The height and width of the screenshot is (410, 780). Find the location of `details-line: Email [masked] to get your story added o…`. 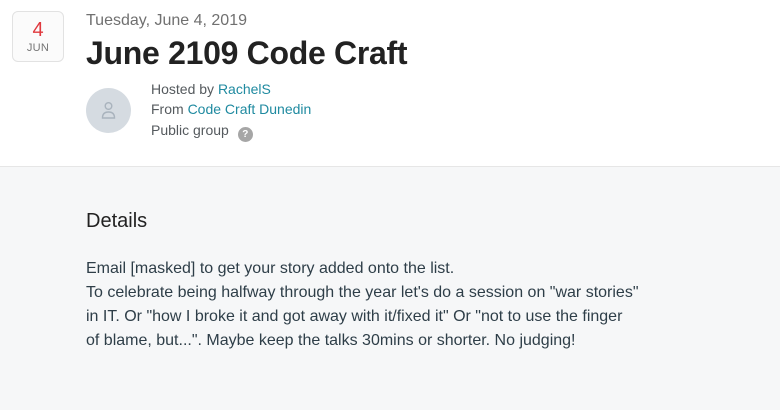

details-line: Email [masked] to get your story added o… is located at coordinates (270, 268).